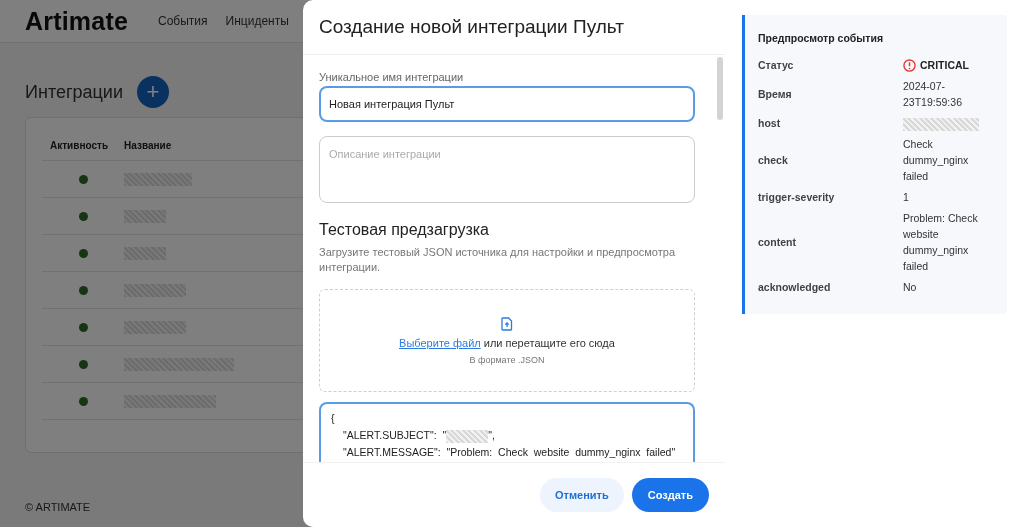 Image resolution: width=1024 pixels, height=527 pixels. What do you see at coordinates (152, 92) in the screenshot?
I see `add-button: +` at bounding box center [152, 92].